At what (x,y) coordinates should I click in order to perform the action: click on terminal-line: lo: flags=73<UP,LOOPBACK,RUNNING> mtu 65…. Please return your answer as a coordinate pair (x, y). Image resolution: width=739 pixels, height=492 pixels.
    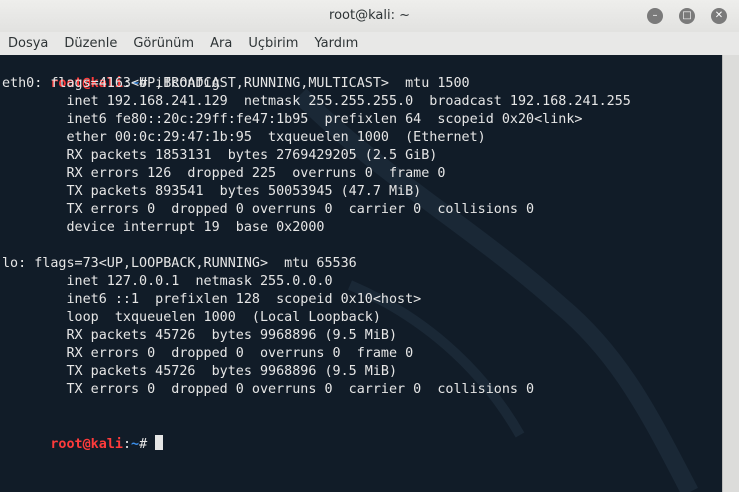
    Looking at the image, I should click on (179, 263).